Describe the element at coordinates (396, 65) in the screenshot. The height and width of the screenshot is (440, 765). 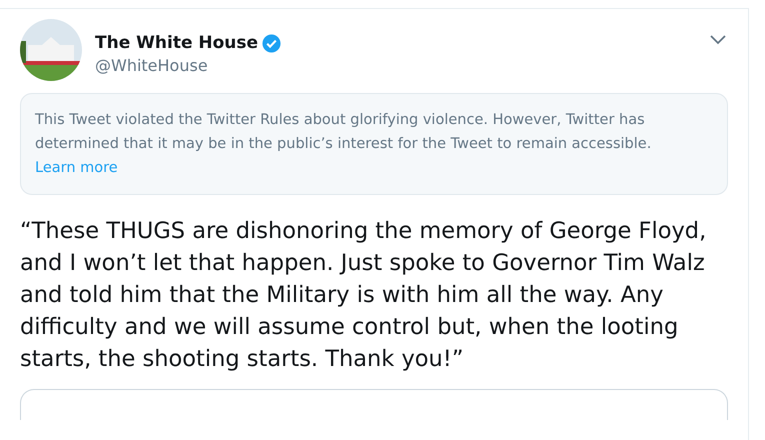
I see `account-handle: @WhiteHouse` at that location.